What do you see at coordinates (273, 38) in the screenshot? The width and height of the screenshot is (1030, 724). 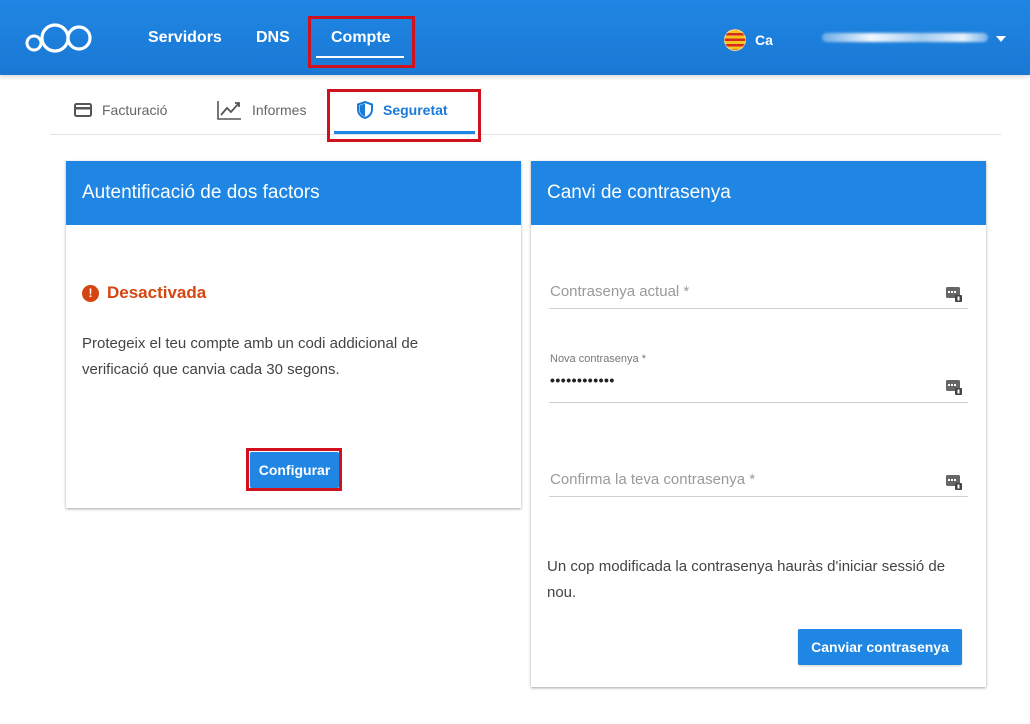 I see `nav-dns: DNS` at bounding box center [273, 38].